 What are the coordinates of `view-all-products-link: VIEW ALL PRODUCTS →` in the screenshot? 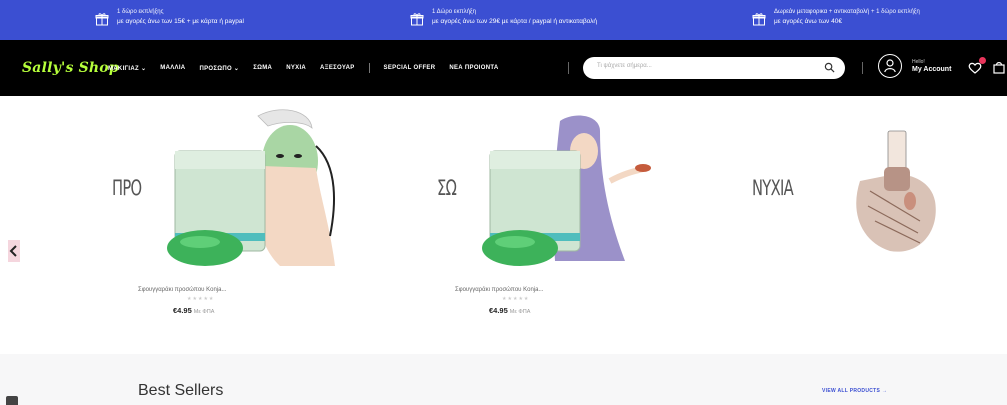 It's located at (854, 391).